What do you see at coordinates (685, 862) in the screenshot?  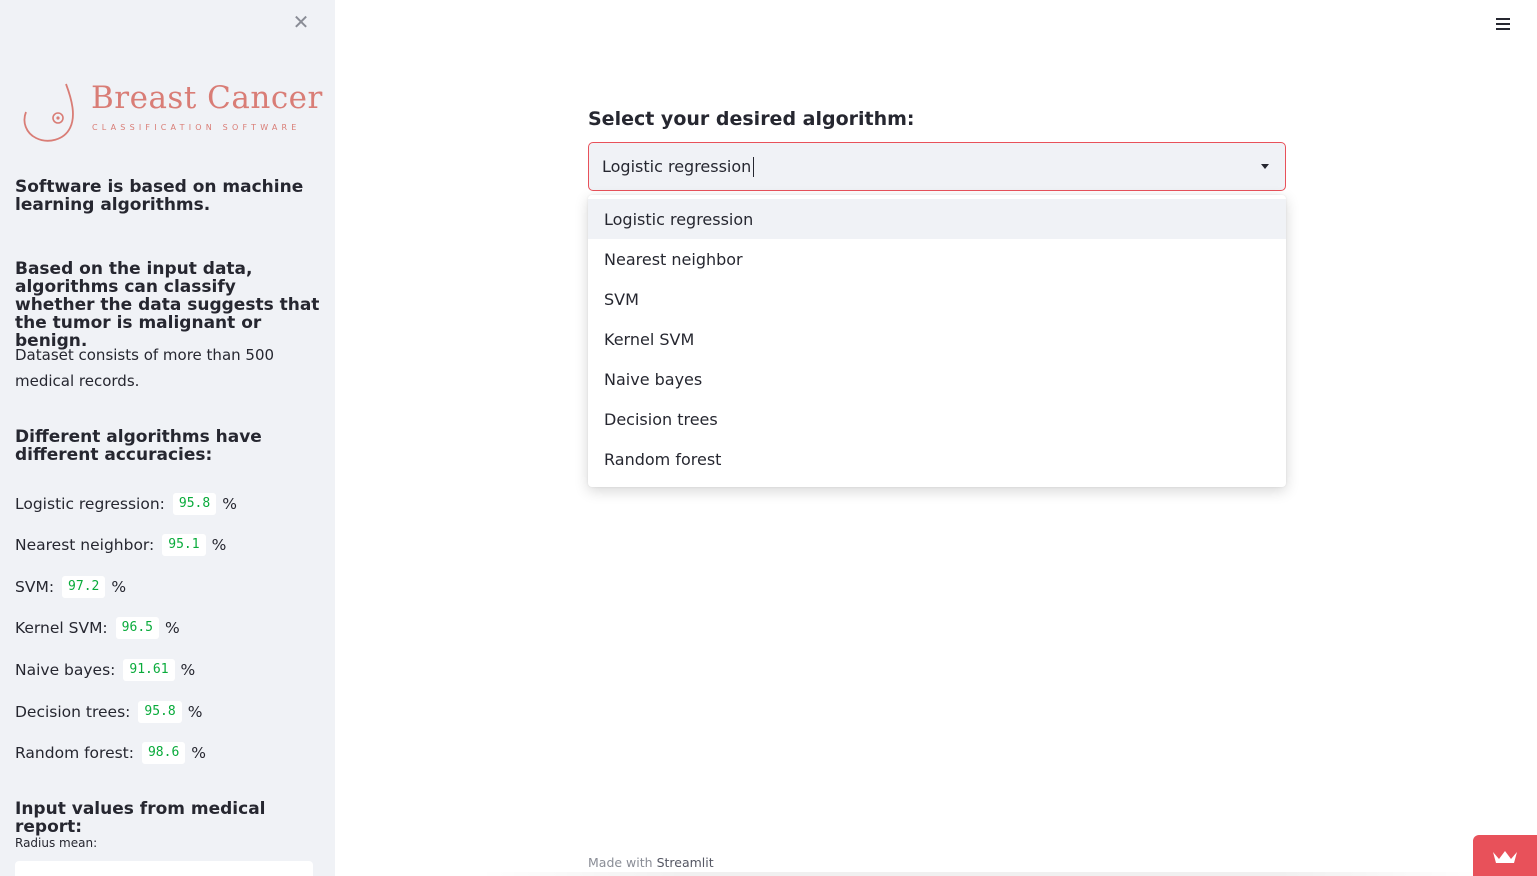 I see `footer-streamlit-link: Streamlit` at bounding box center [685, 862].